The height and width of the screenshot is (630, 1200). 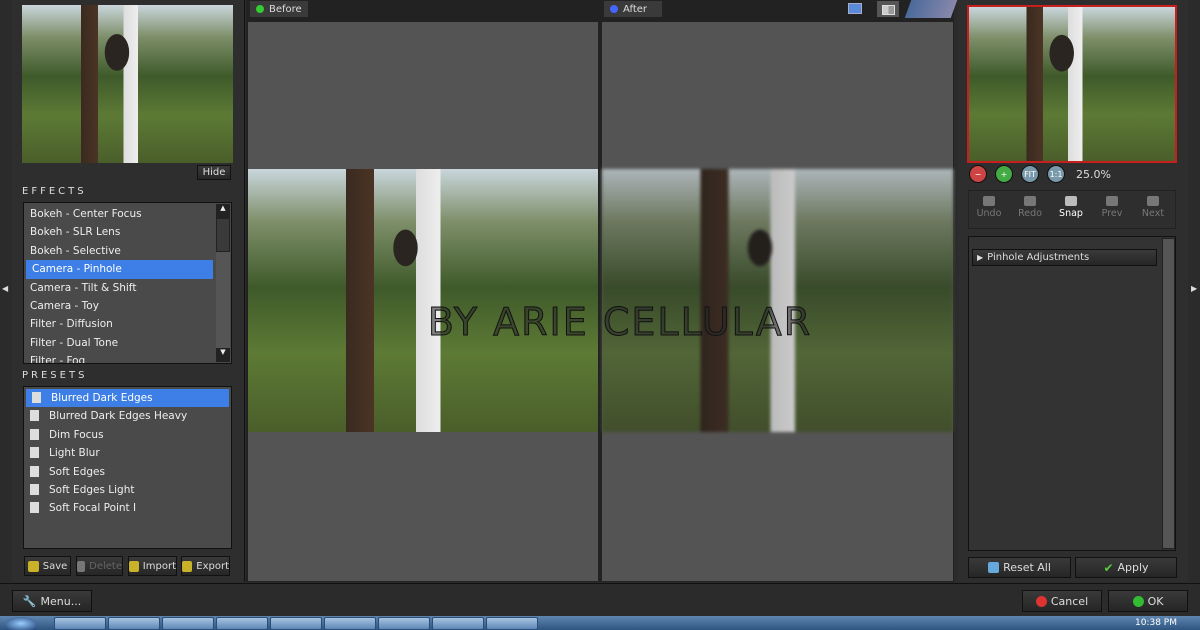 I want to click on apply-button: ✔ Apply, so click(x=1126, y=567).